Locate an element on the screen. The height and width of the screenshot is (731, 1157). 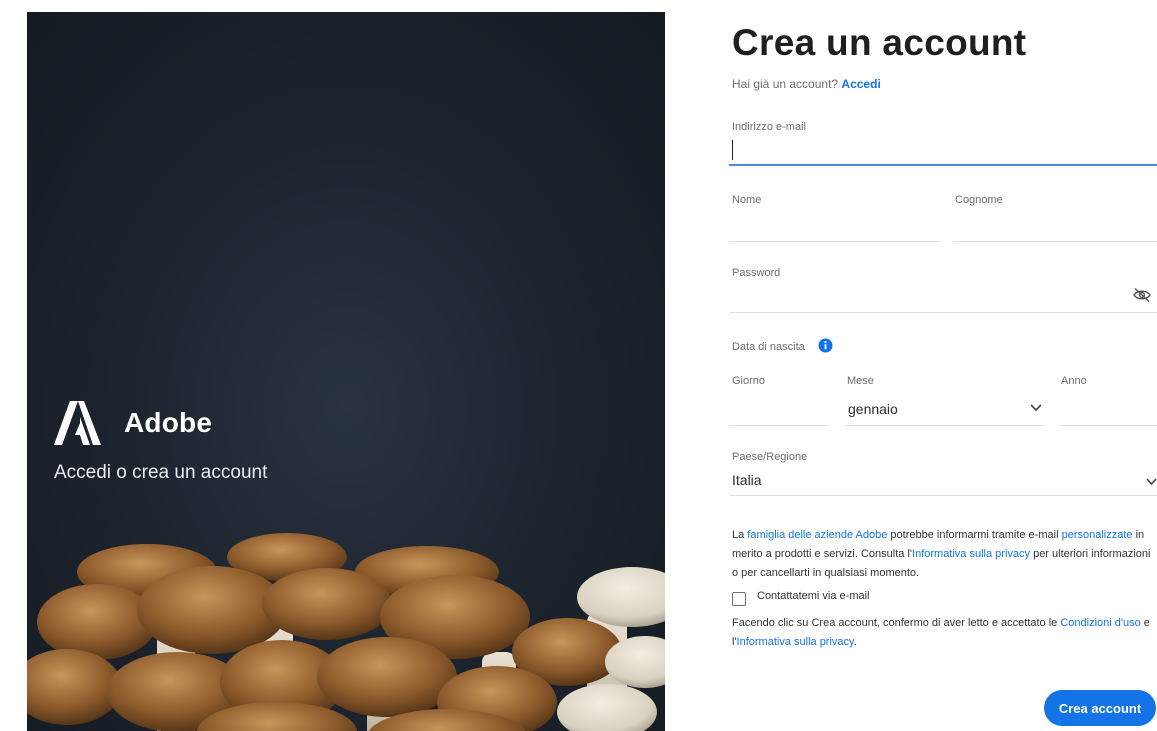
month-underline is located at coordinates (945, 425).